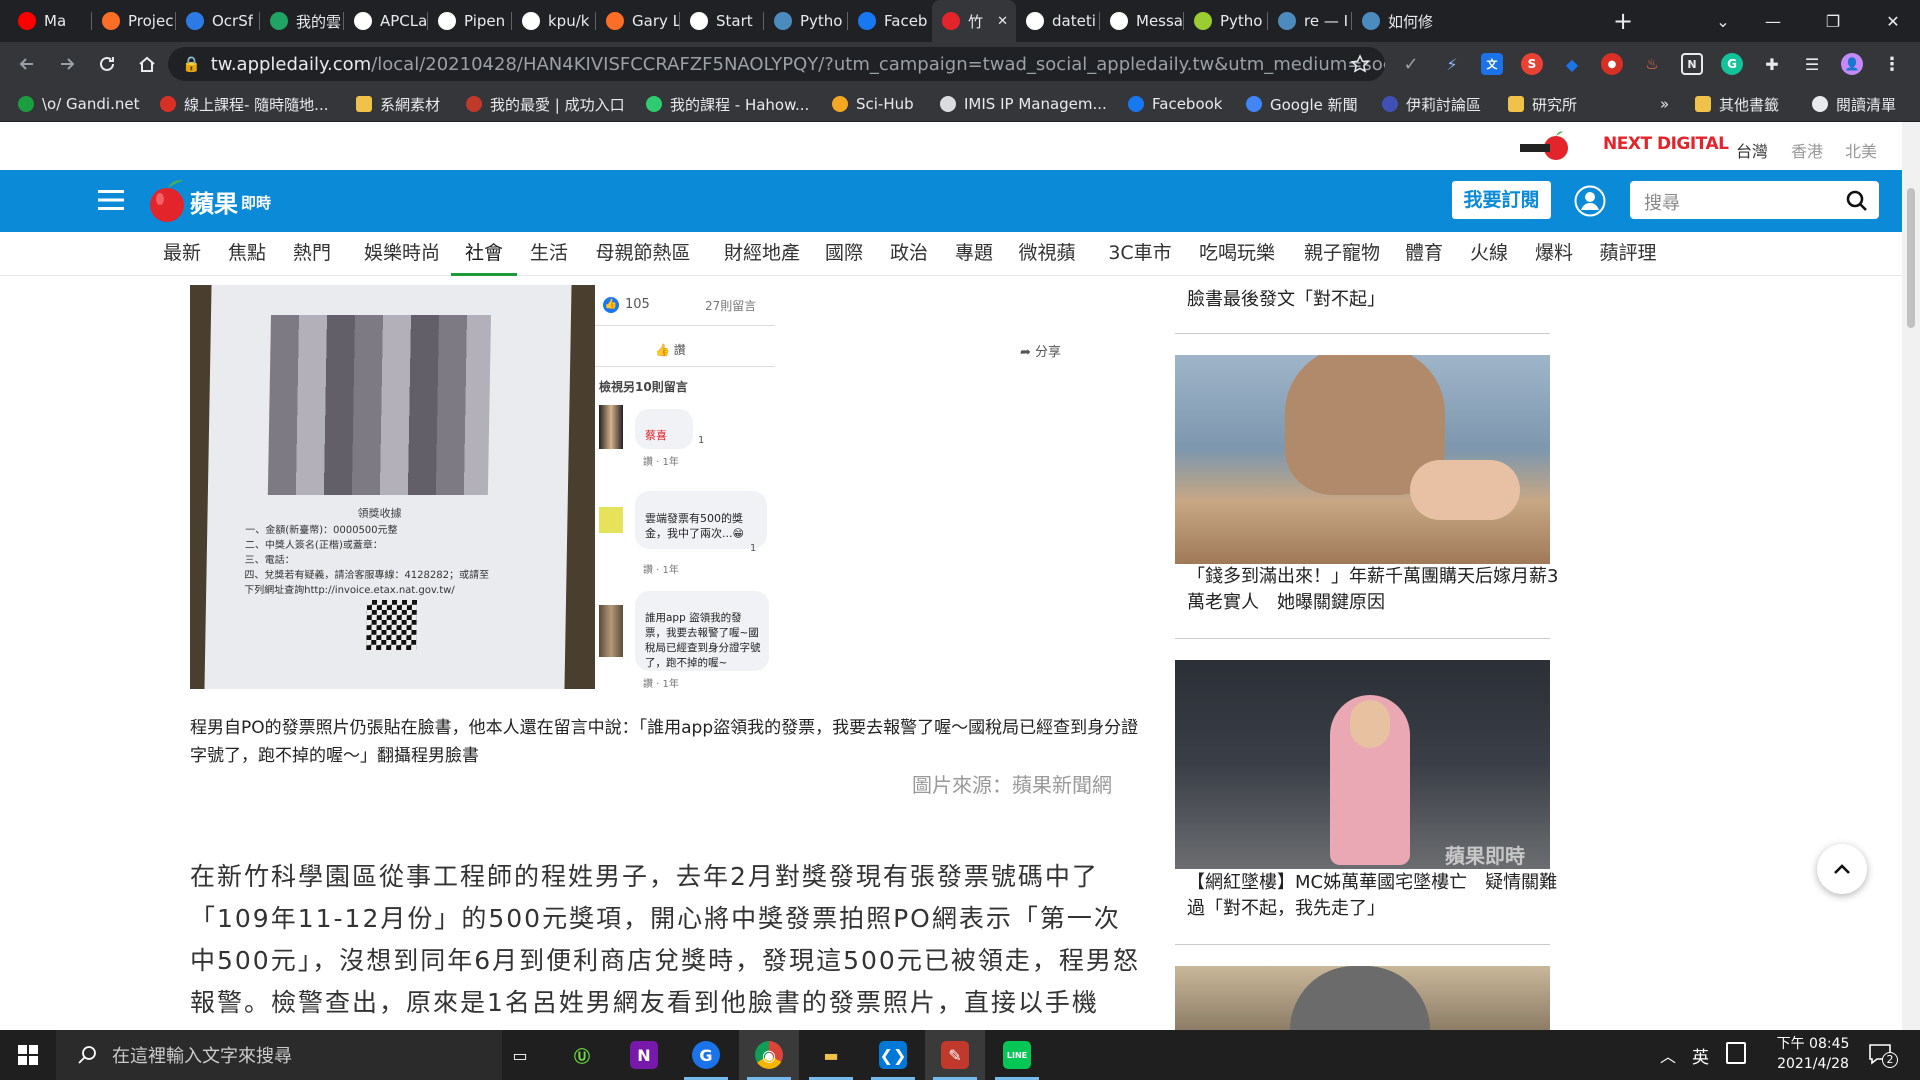 This screenshot has height=1080, width=1920. Describe the element at coordinates (722, 21) in the screenshot. I see `browser-tab: Start` at that location.